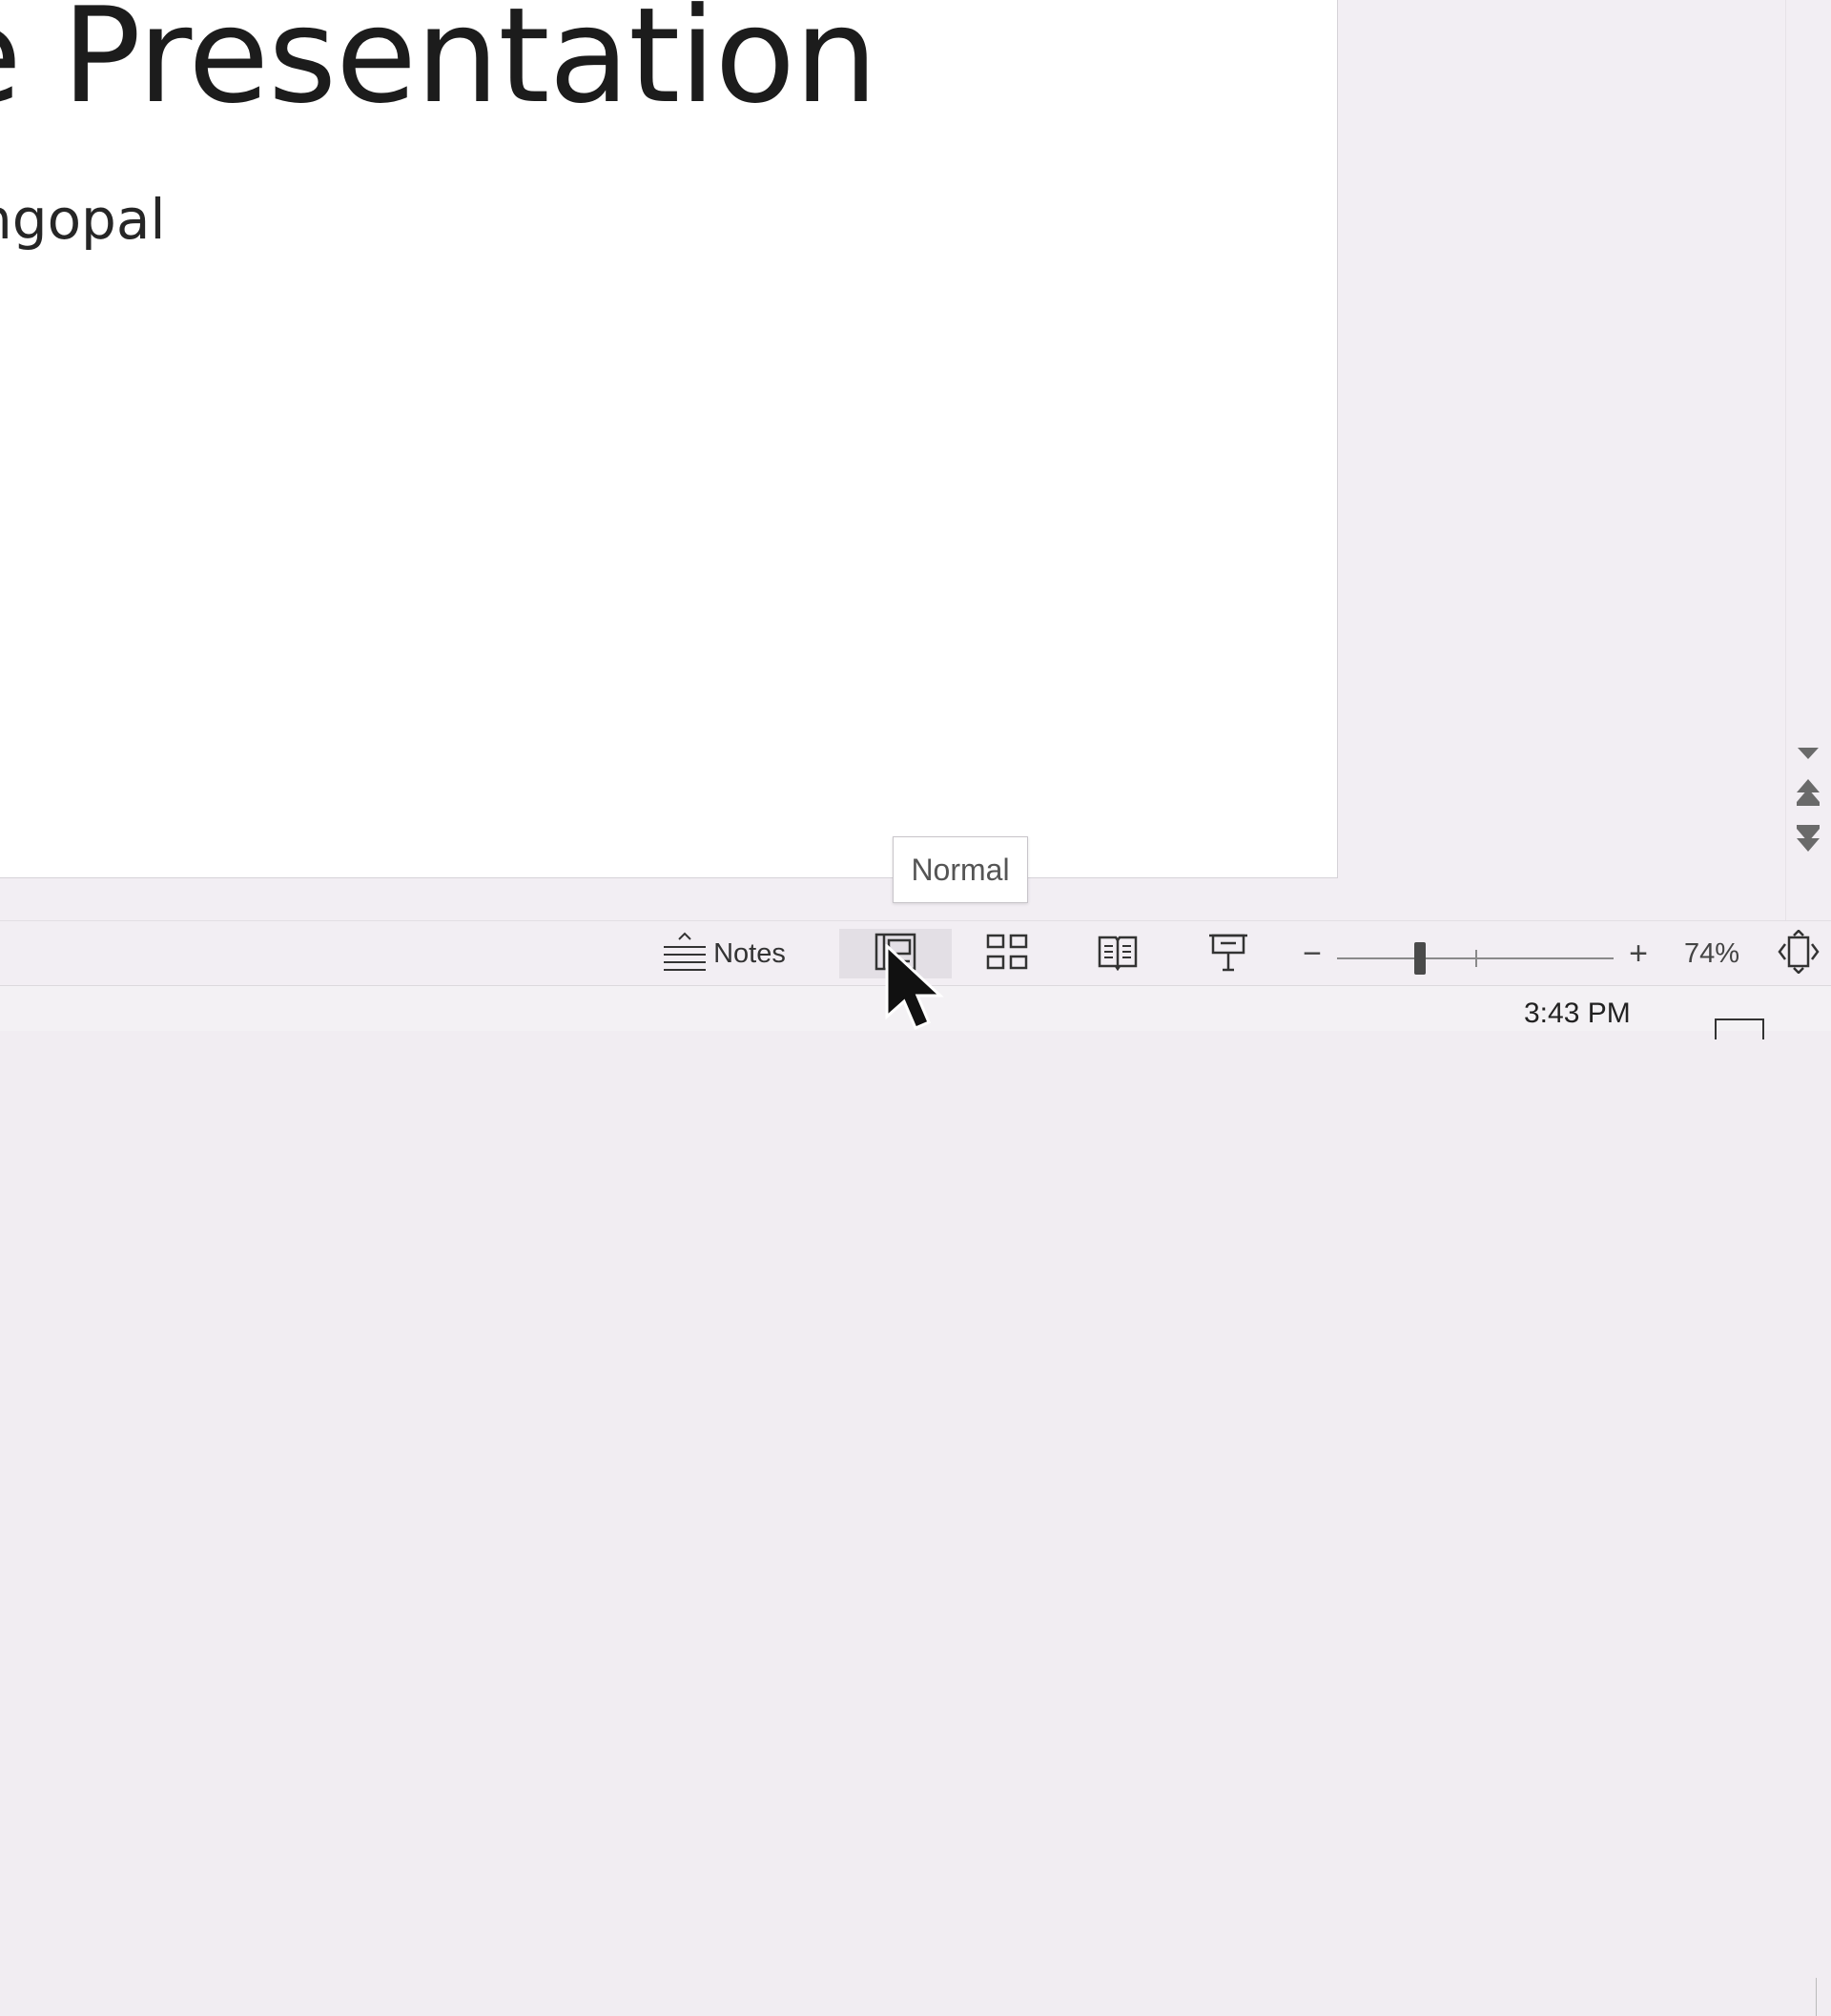  I want to click on show-desktop-divider, so click(1816, 1997).